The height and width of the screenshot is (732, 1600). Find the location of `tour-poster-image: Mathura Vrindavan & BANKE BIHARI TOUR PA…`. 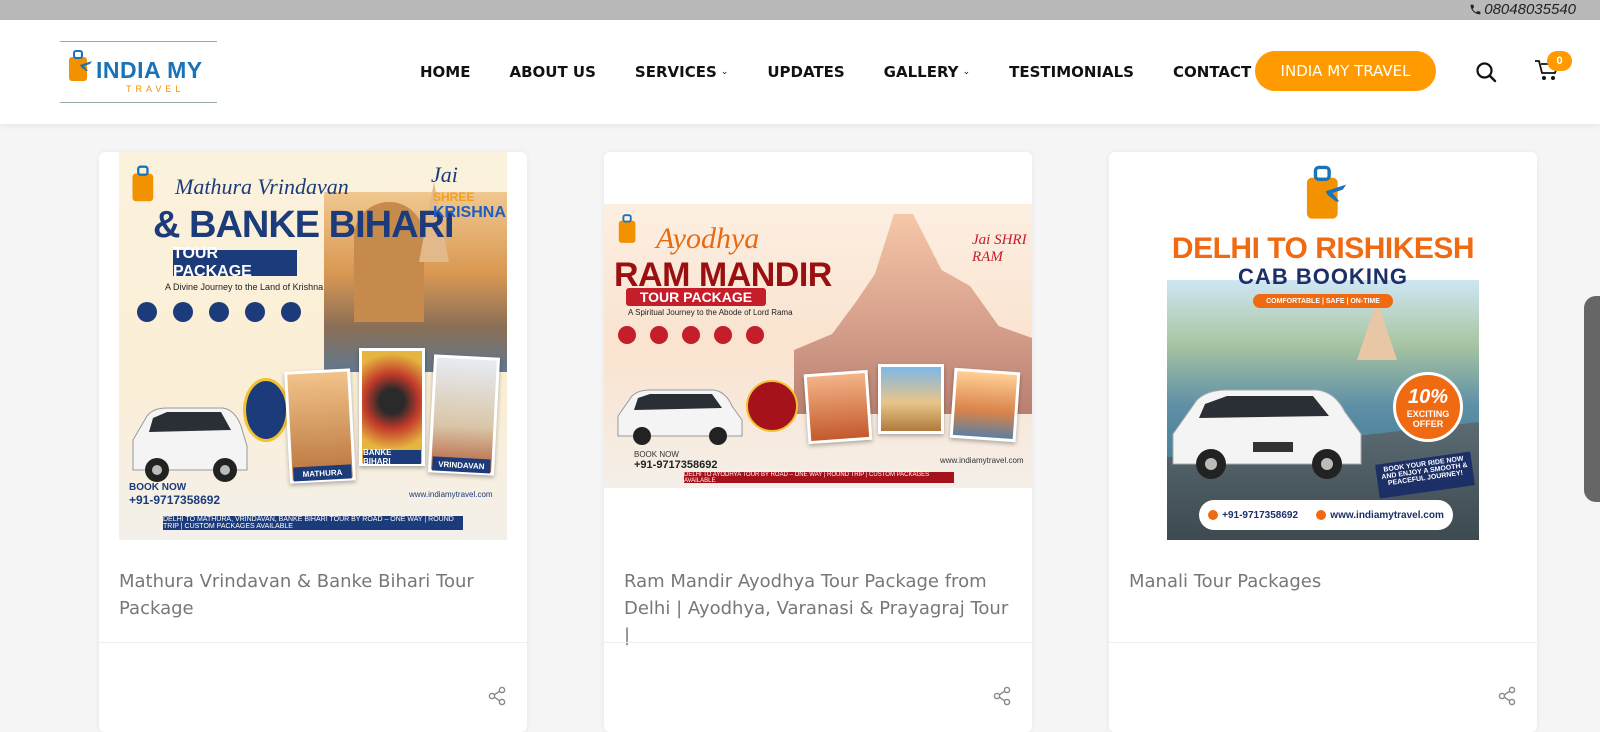

tour-poster-image: Mathura Vrindavan & BANKE BIHARI TOUR PA… is located at coordinates (313, 346).